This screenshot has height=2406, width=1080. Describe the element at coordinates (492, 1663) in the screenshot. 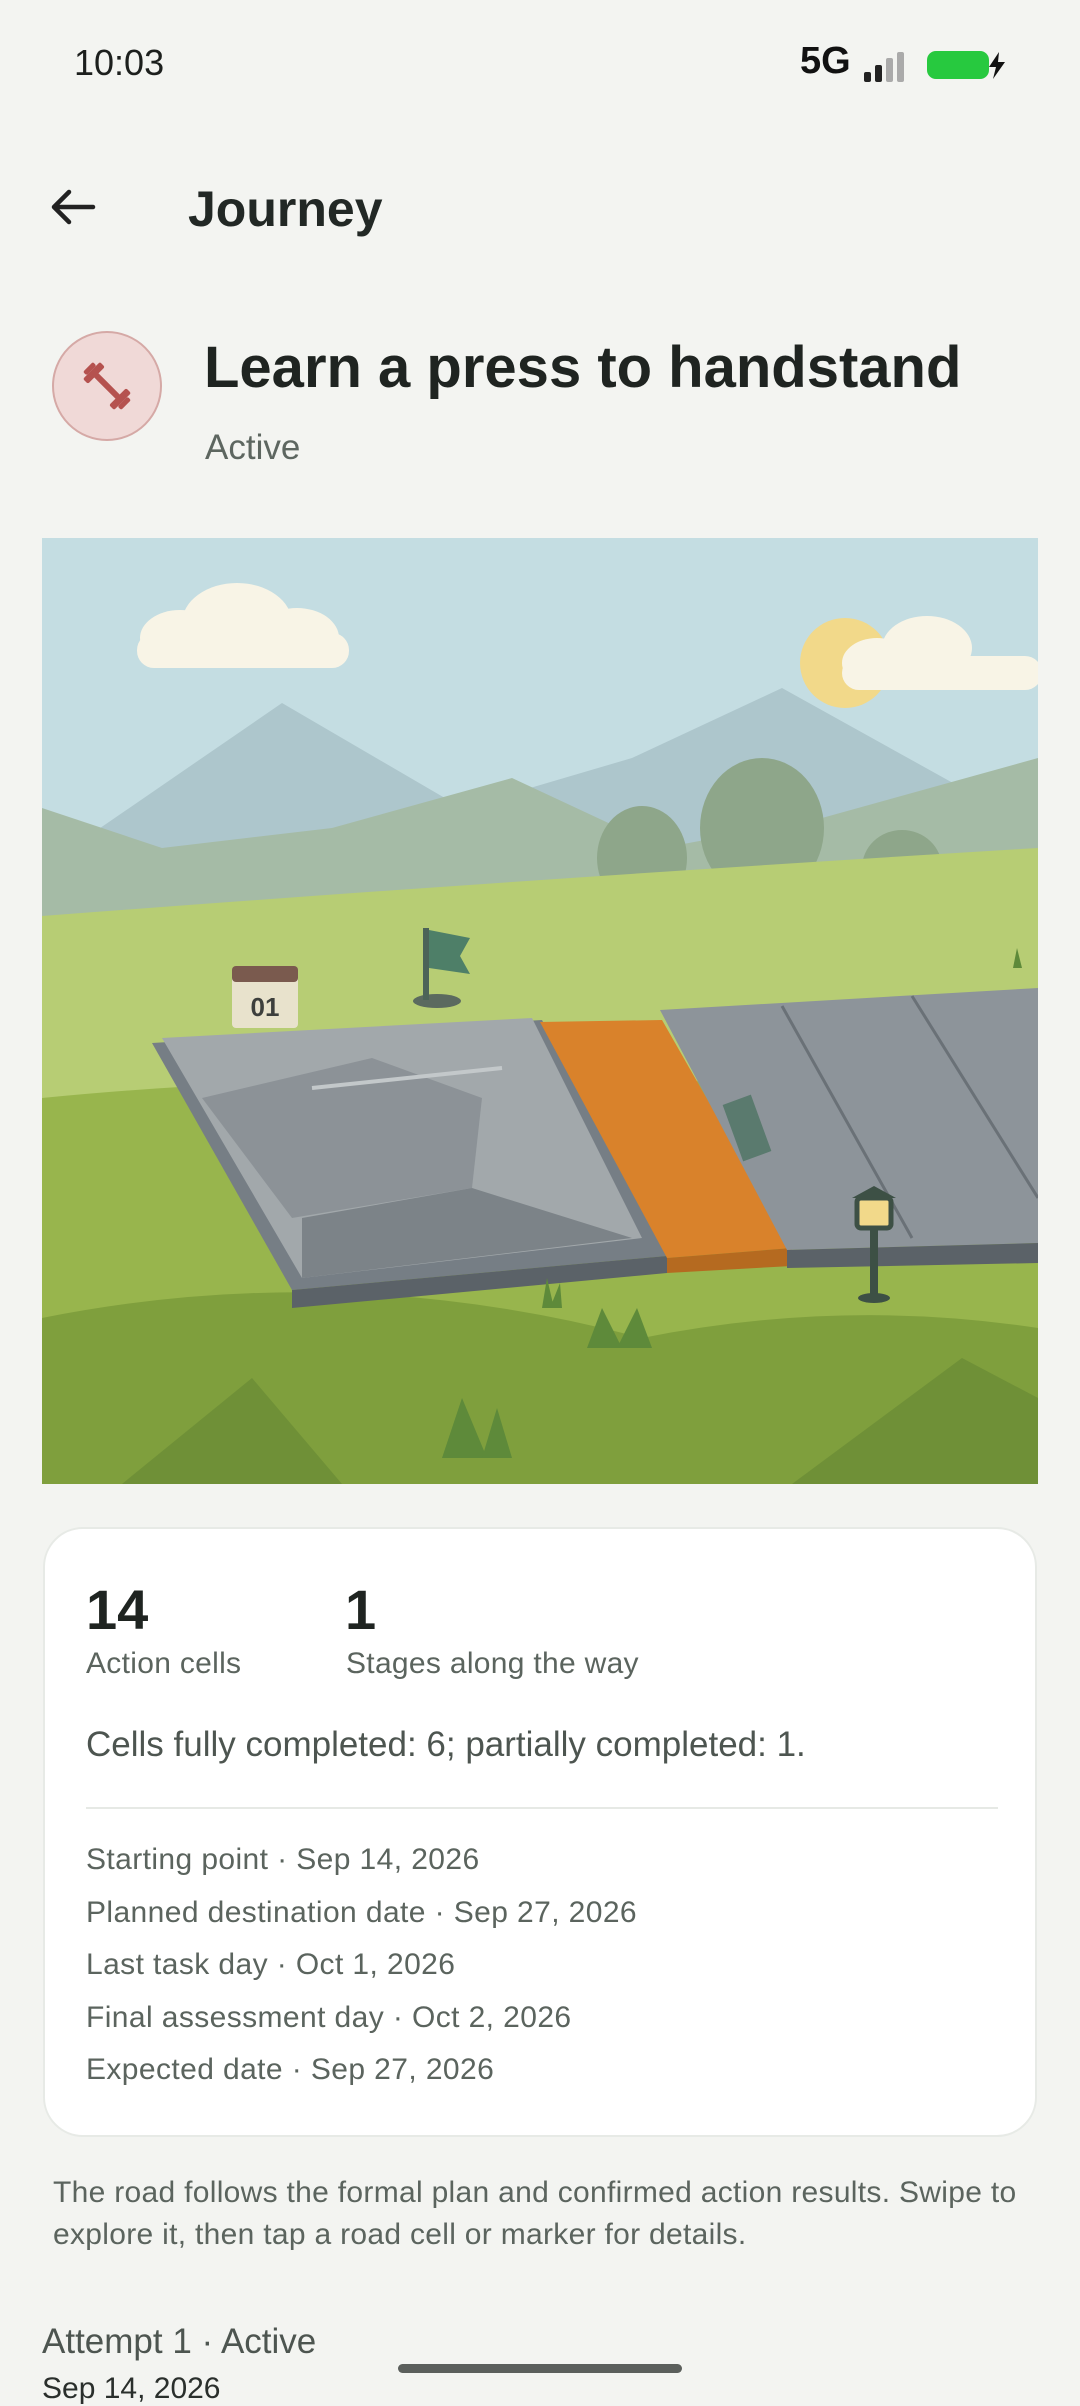

I see `stages-label: Stages along the way` at that location.